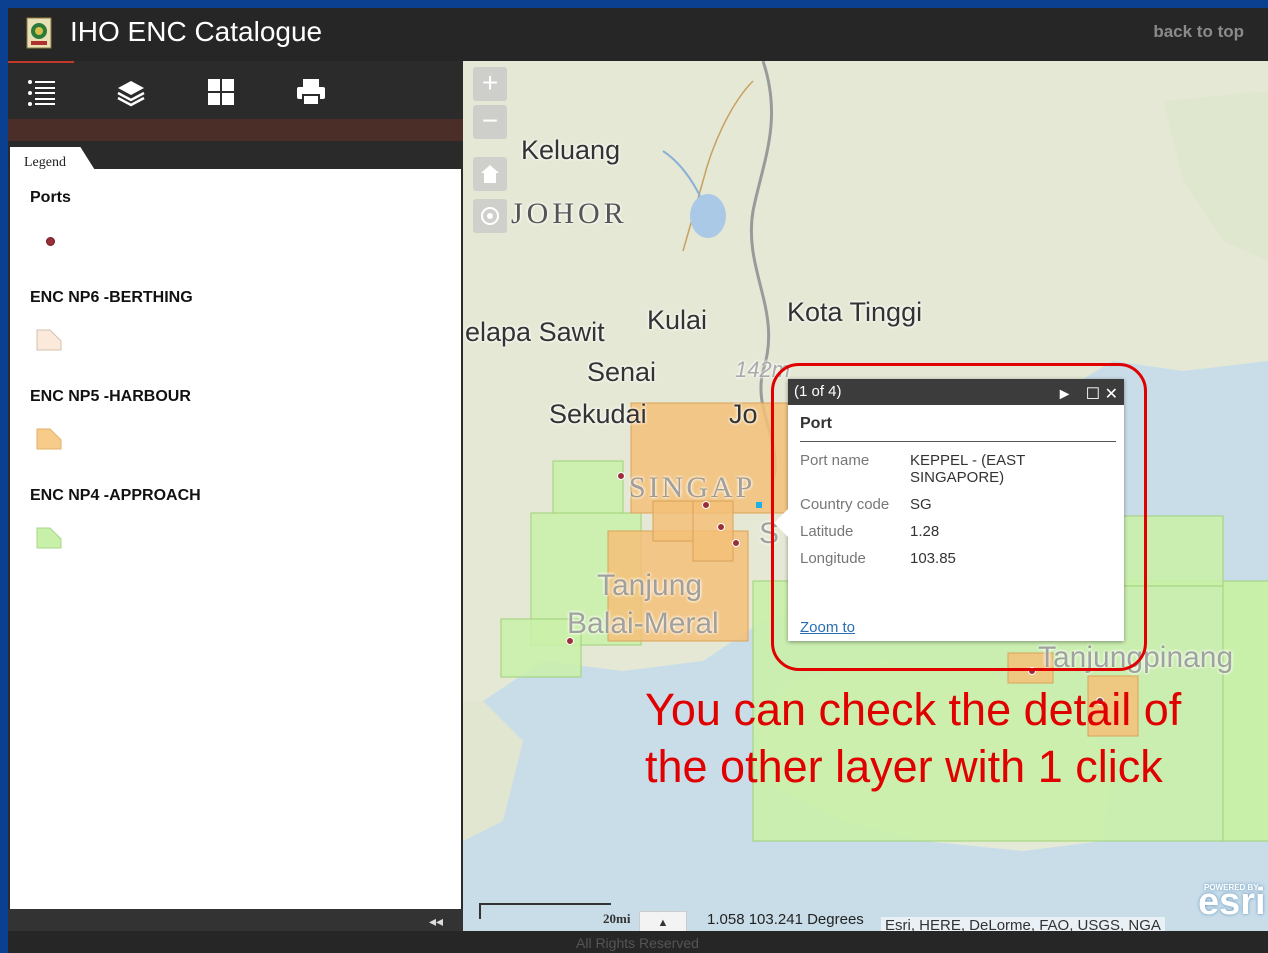  Describe the element at coordinates (110, 396) in the screenshot. I see `legend-layer-title: ENC NP5 -HARBOUR` at that location.